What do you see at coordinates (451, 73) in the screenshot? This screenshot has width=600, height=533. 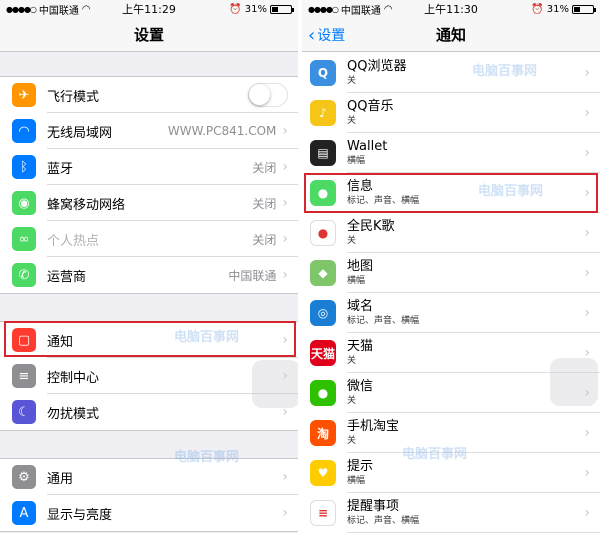 I see `app-row-qq-browser: Q QQ浏览器关 ›` at bounding box center [451, 73].